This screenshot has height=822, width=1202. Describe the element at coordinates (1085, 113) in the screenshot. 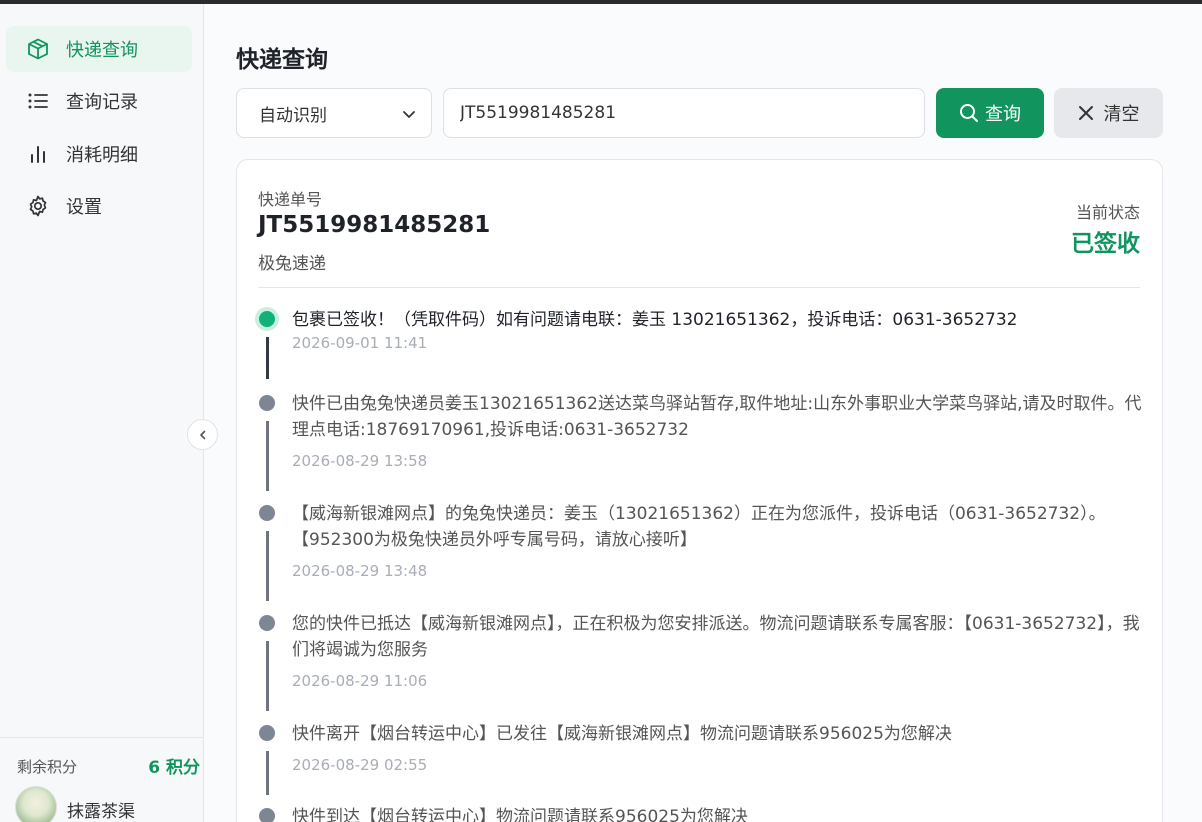

I see `close-icon` at that location.